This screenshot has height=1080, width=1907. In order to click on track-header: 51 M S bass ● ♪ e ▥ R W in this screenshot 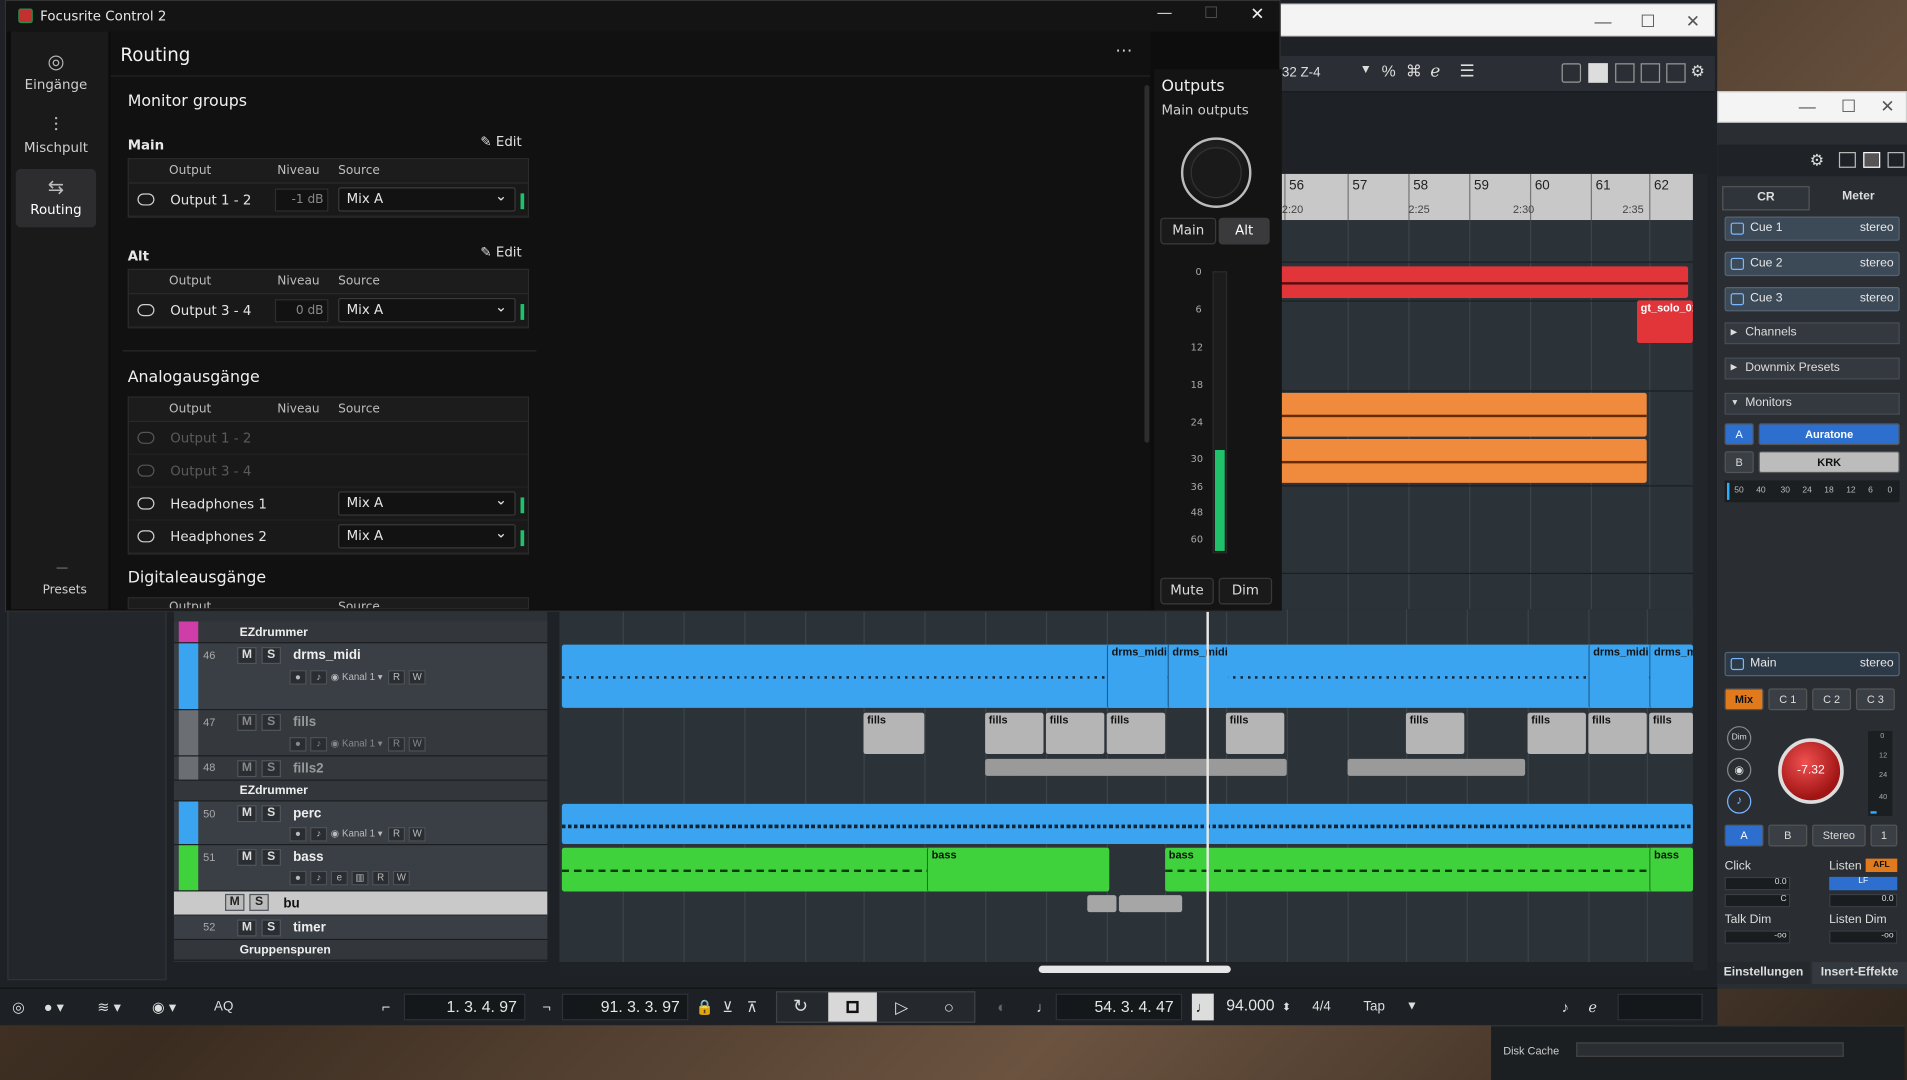, I will do `click(360, 868)`.